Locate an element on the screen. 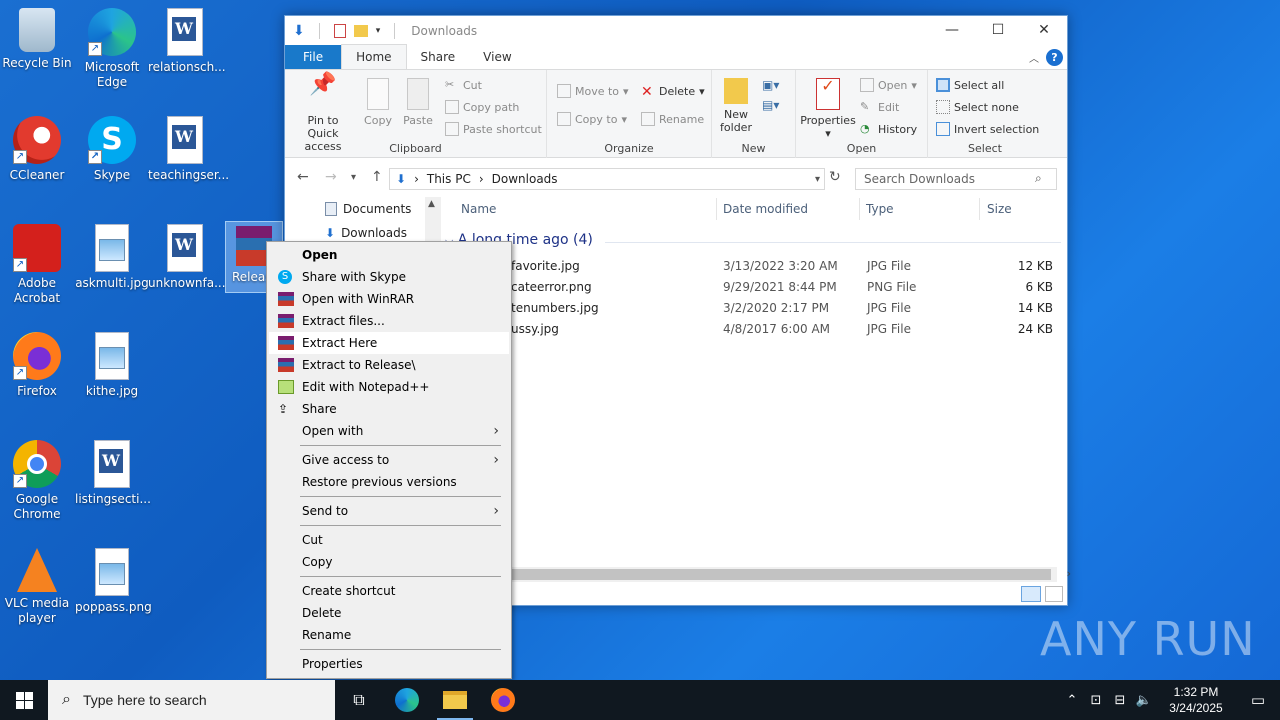 Image resolution: width=1280 pixels, height=720 pixels. rename-button: Rename is located at coordinates (672, 119).